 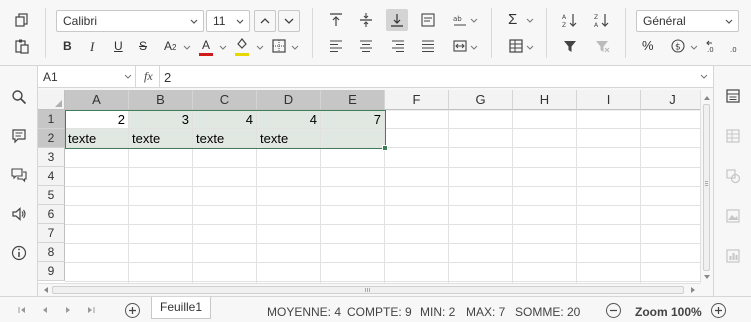 I want to click on scroll-right-icon, so click(x=693, y=290).